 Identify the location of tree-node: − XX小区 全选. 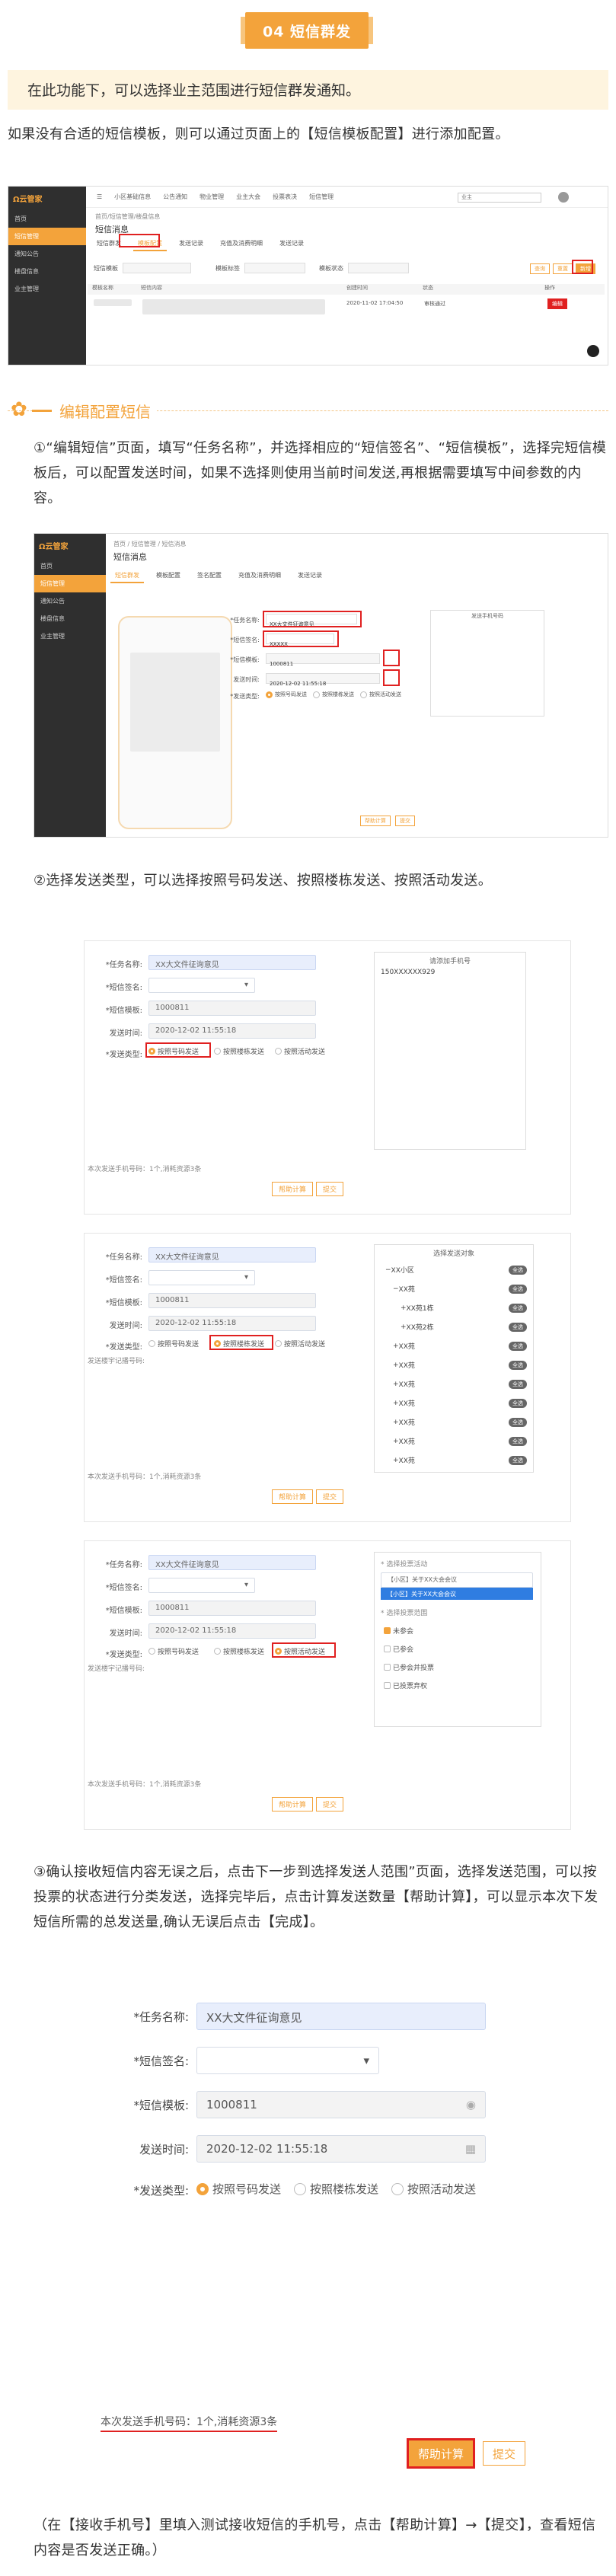
(456, 1269).